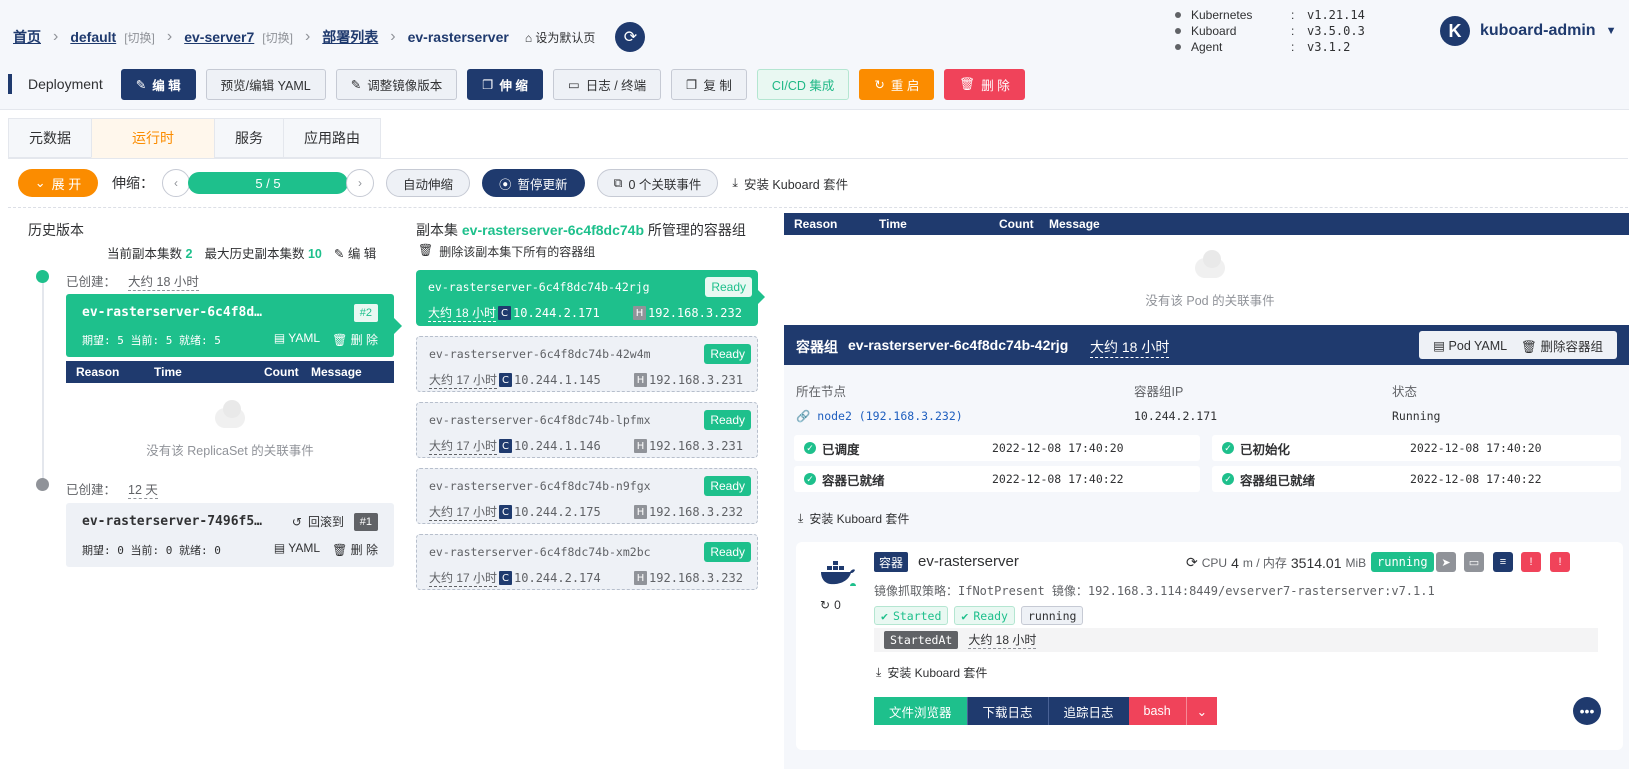  I want to click on related-events-button: ⧉ 0 个关联事件, so click(657, 183).